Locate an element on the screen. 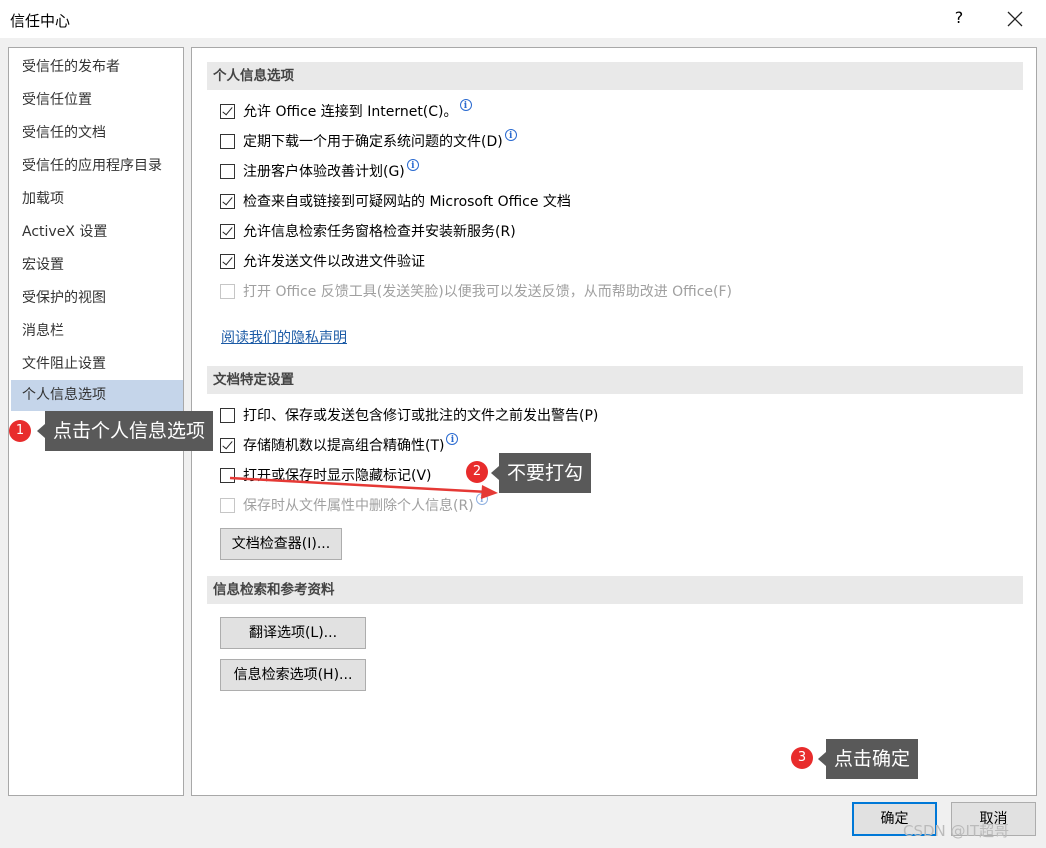  sidebar-item-message-bar: 消息栏 is located at coordinates (97, 331).